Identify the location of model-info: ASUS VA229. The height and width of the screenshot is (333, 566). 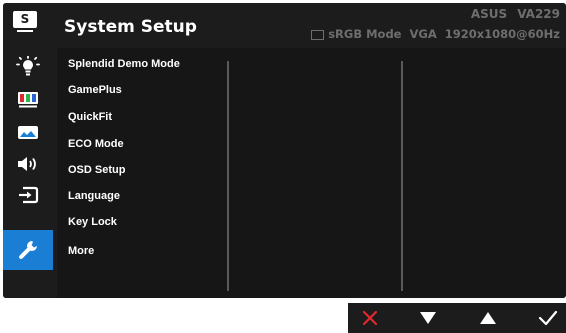
(515, 14).